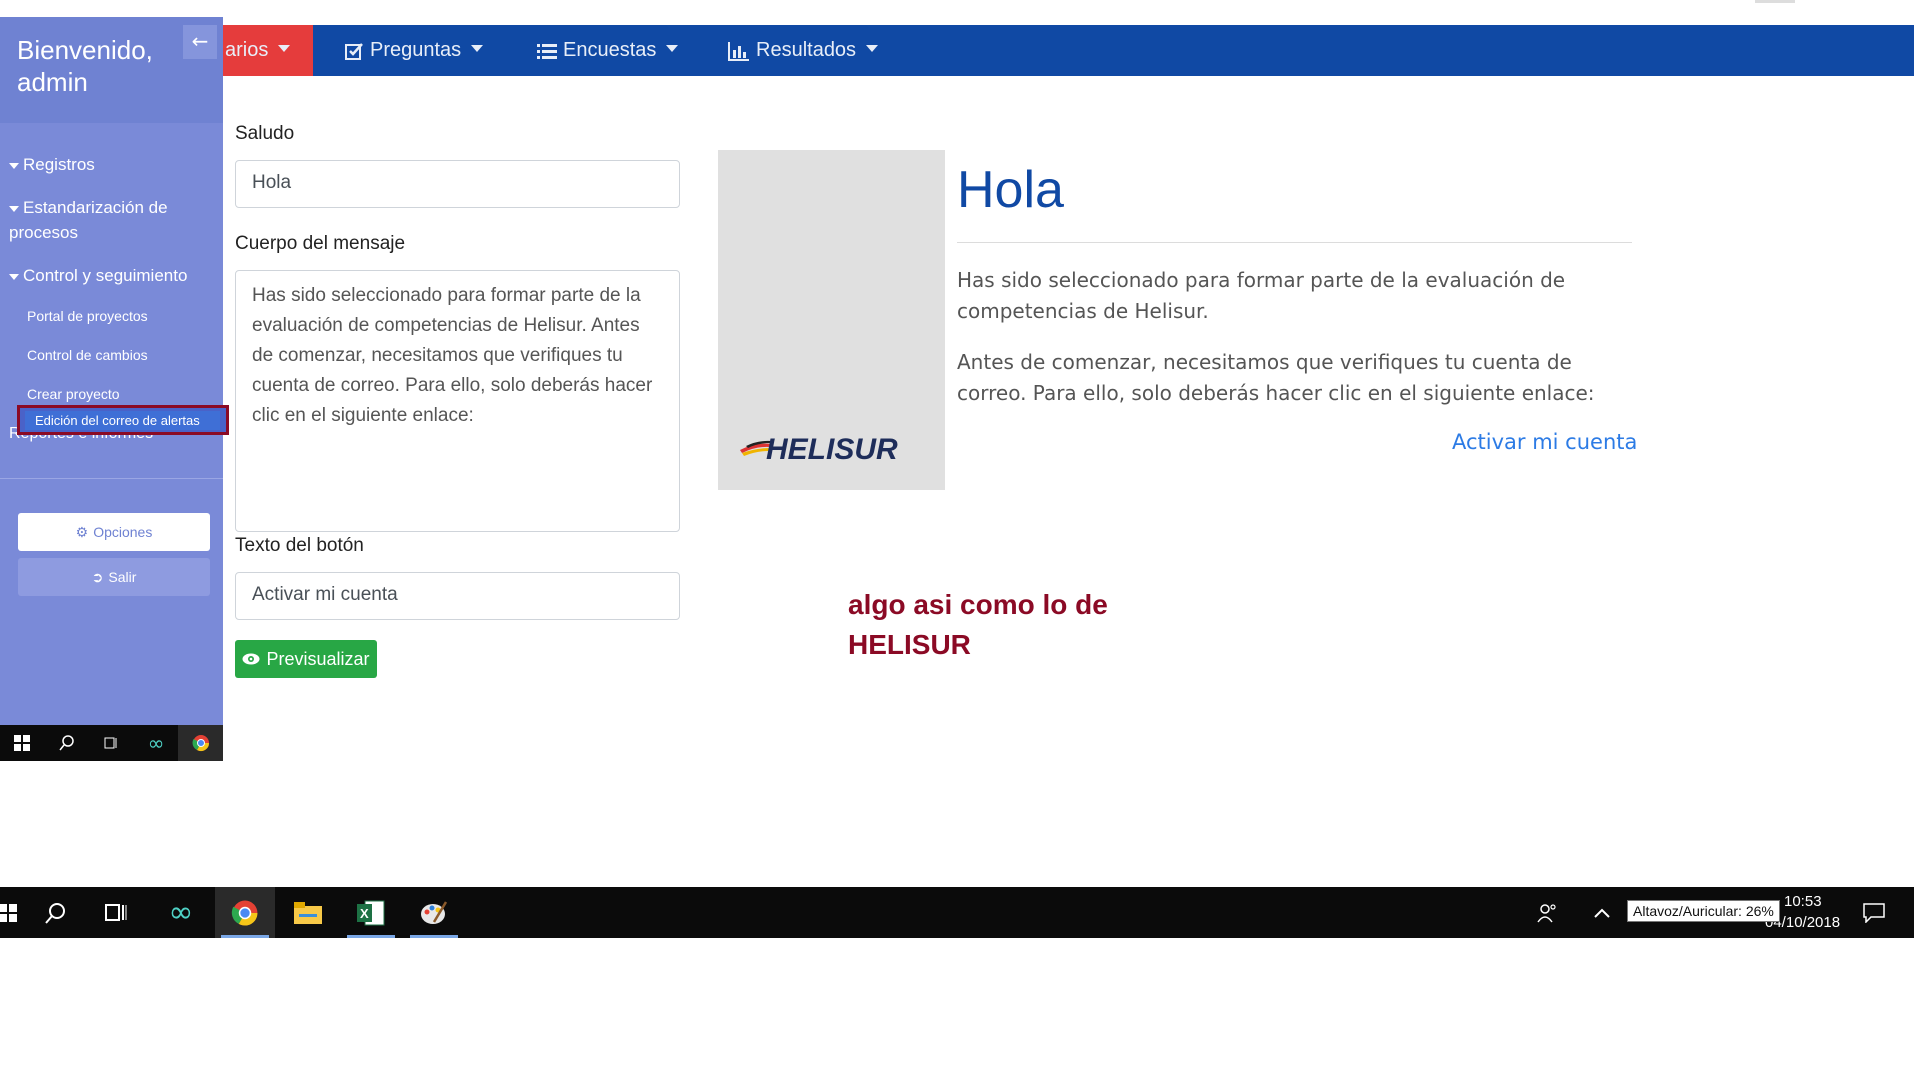 This screenshot has height=1080, width=1920. I want to click on window-edge, so click(1775, 1).